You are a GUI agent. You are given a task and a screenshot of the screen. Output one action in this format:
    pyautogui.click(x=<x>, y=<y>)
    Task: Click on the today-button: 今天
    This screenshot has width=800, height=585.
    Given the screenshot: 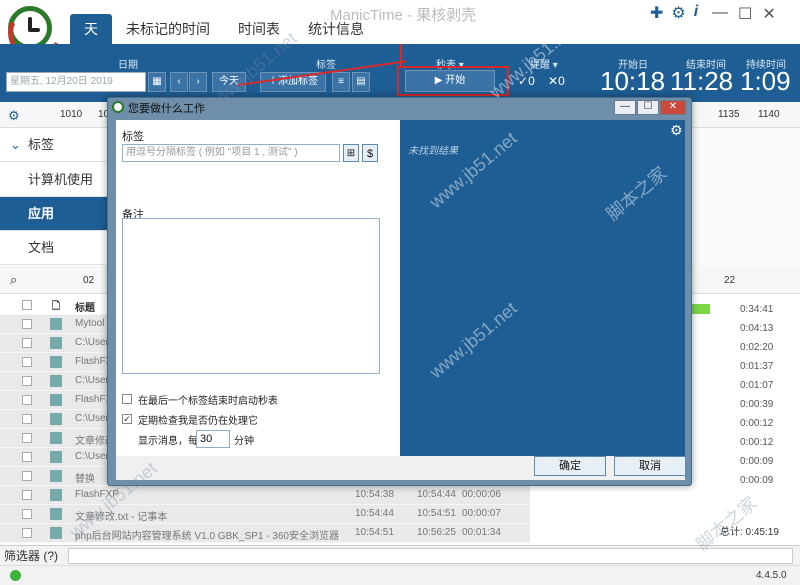 What is the action you would take?
    pyautogui.click(x=229, y=82)
    